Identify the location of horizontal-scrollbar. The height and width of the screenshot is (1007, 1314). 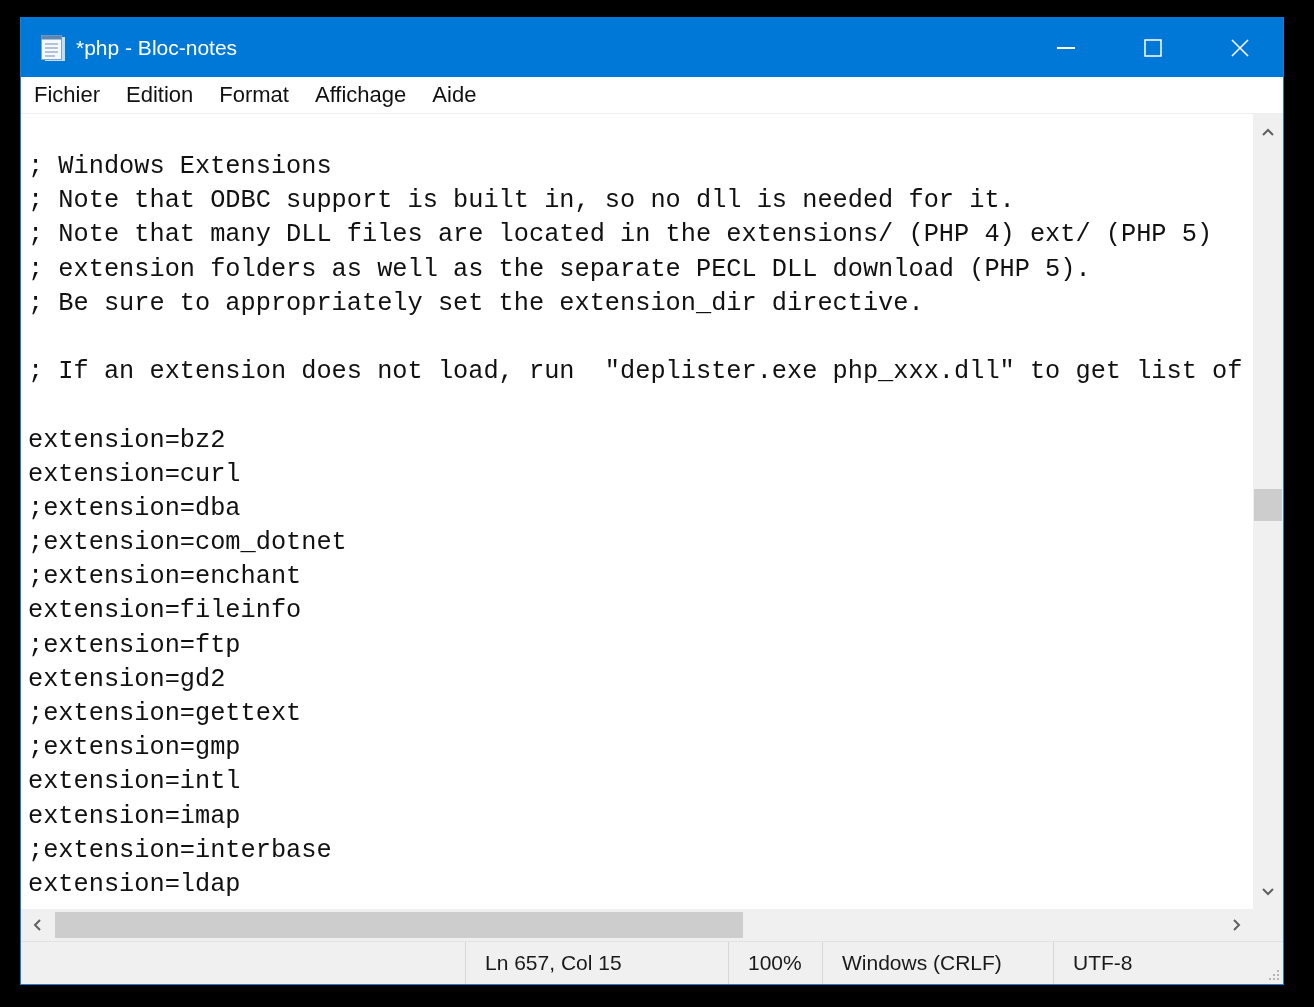
(637, 925).